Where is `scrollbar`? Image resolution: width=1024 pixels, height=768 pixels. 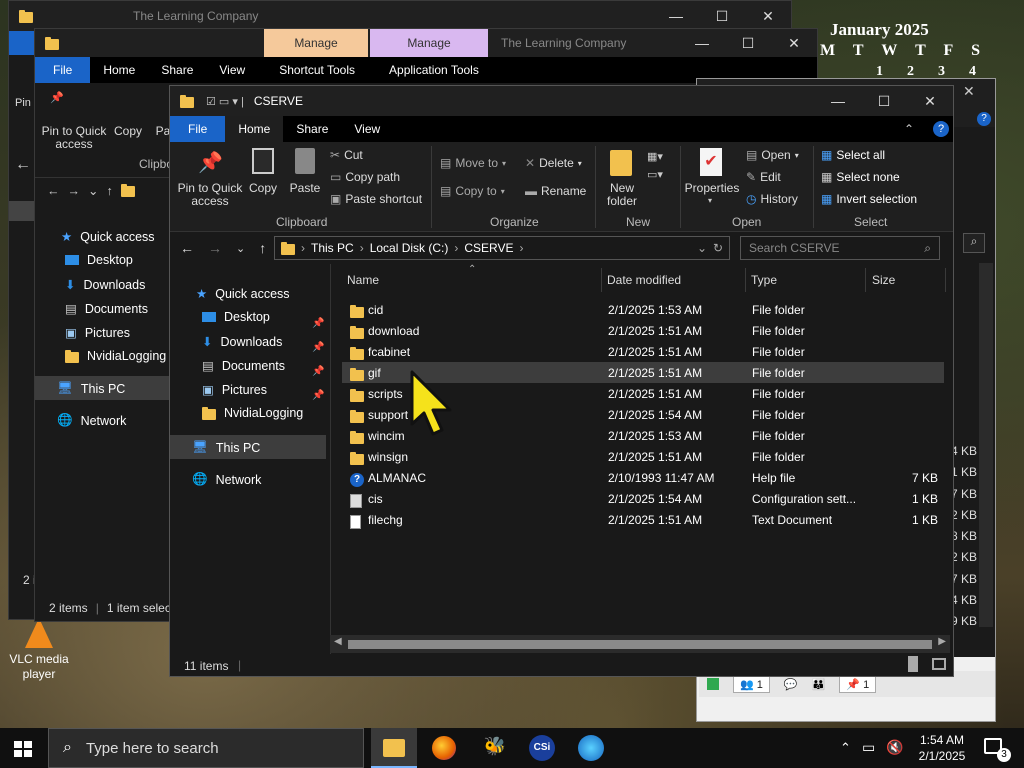
scrollbar is located at coordinates (986, 445).